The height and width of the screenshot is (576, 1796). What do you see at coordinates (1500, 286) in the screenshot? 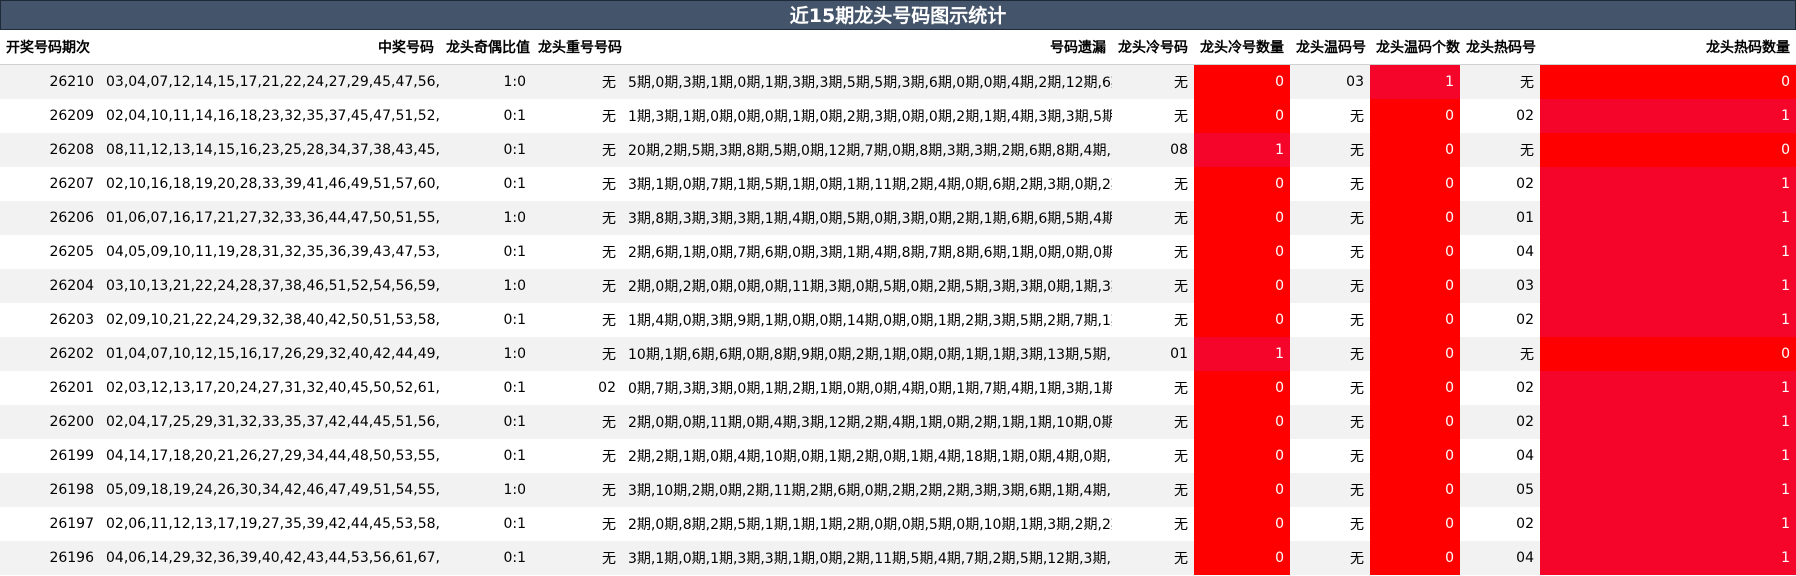
I see `cell-hot: 03` at bounding box center [1500, 286].